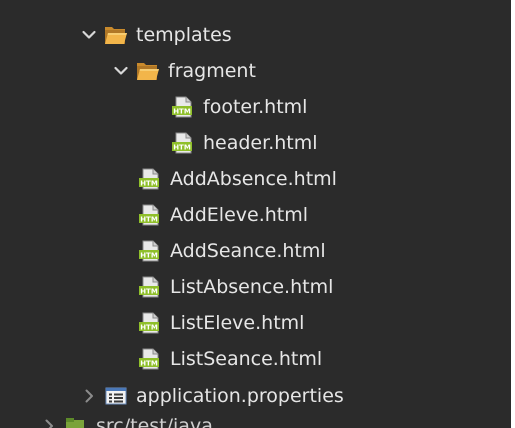 This screenshot has width=515, height=428. I want to click on properties-file-icon, so click(116, 396).